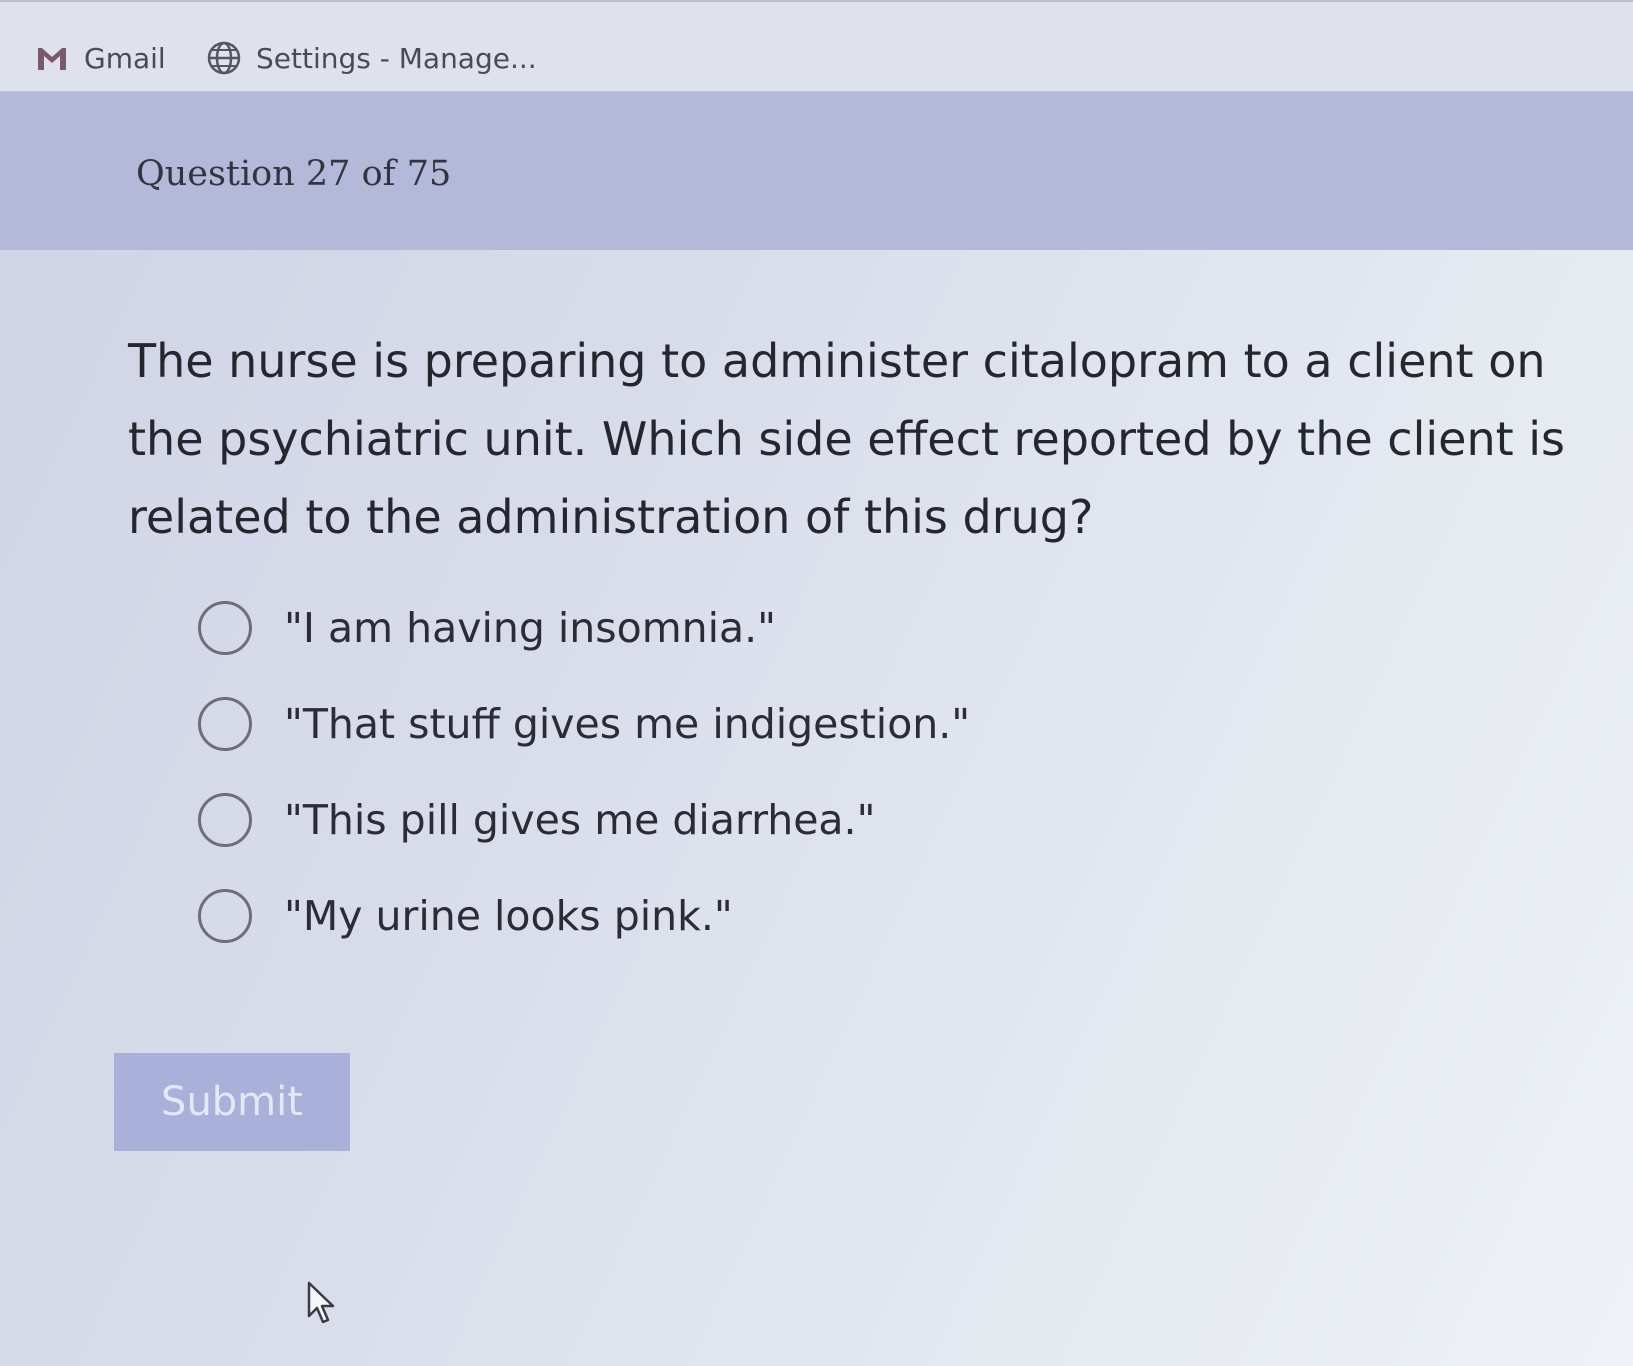  Describe the element at coordinates (224, 58) in the screenshot. I see `globe-icon` at that location.